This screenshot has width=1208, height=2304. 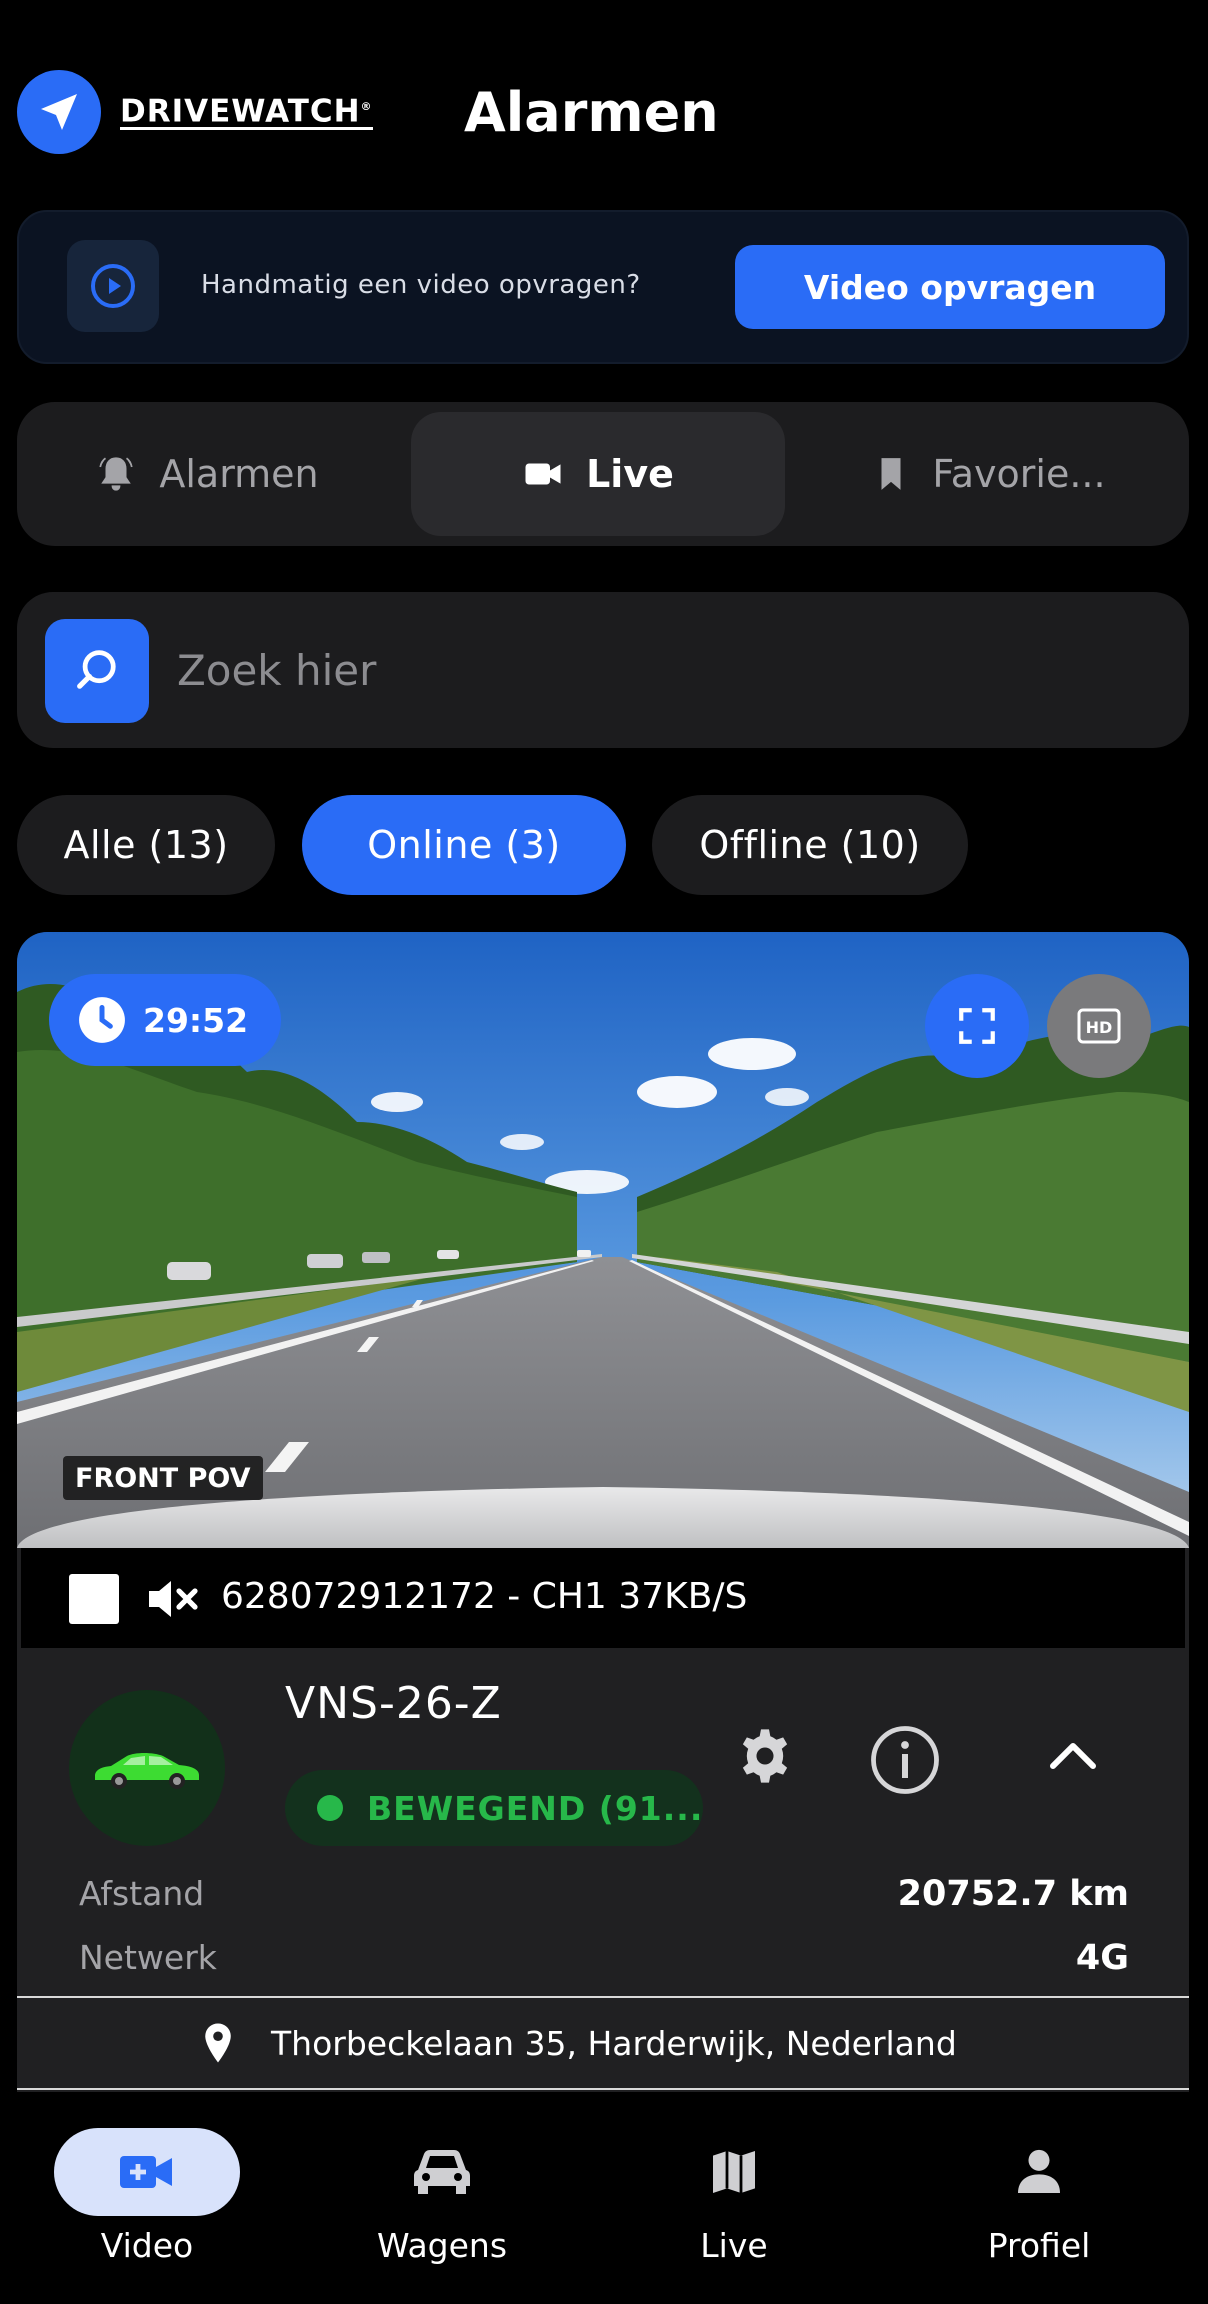 What do you see at coordinates (173, 1601) in the screenshot?
I see `mute-icon` at bounding box center [173, 1601].